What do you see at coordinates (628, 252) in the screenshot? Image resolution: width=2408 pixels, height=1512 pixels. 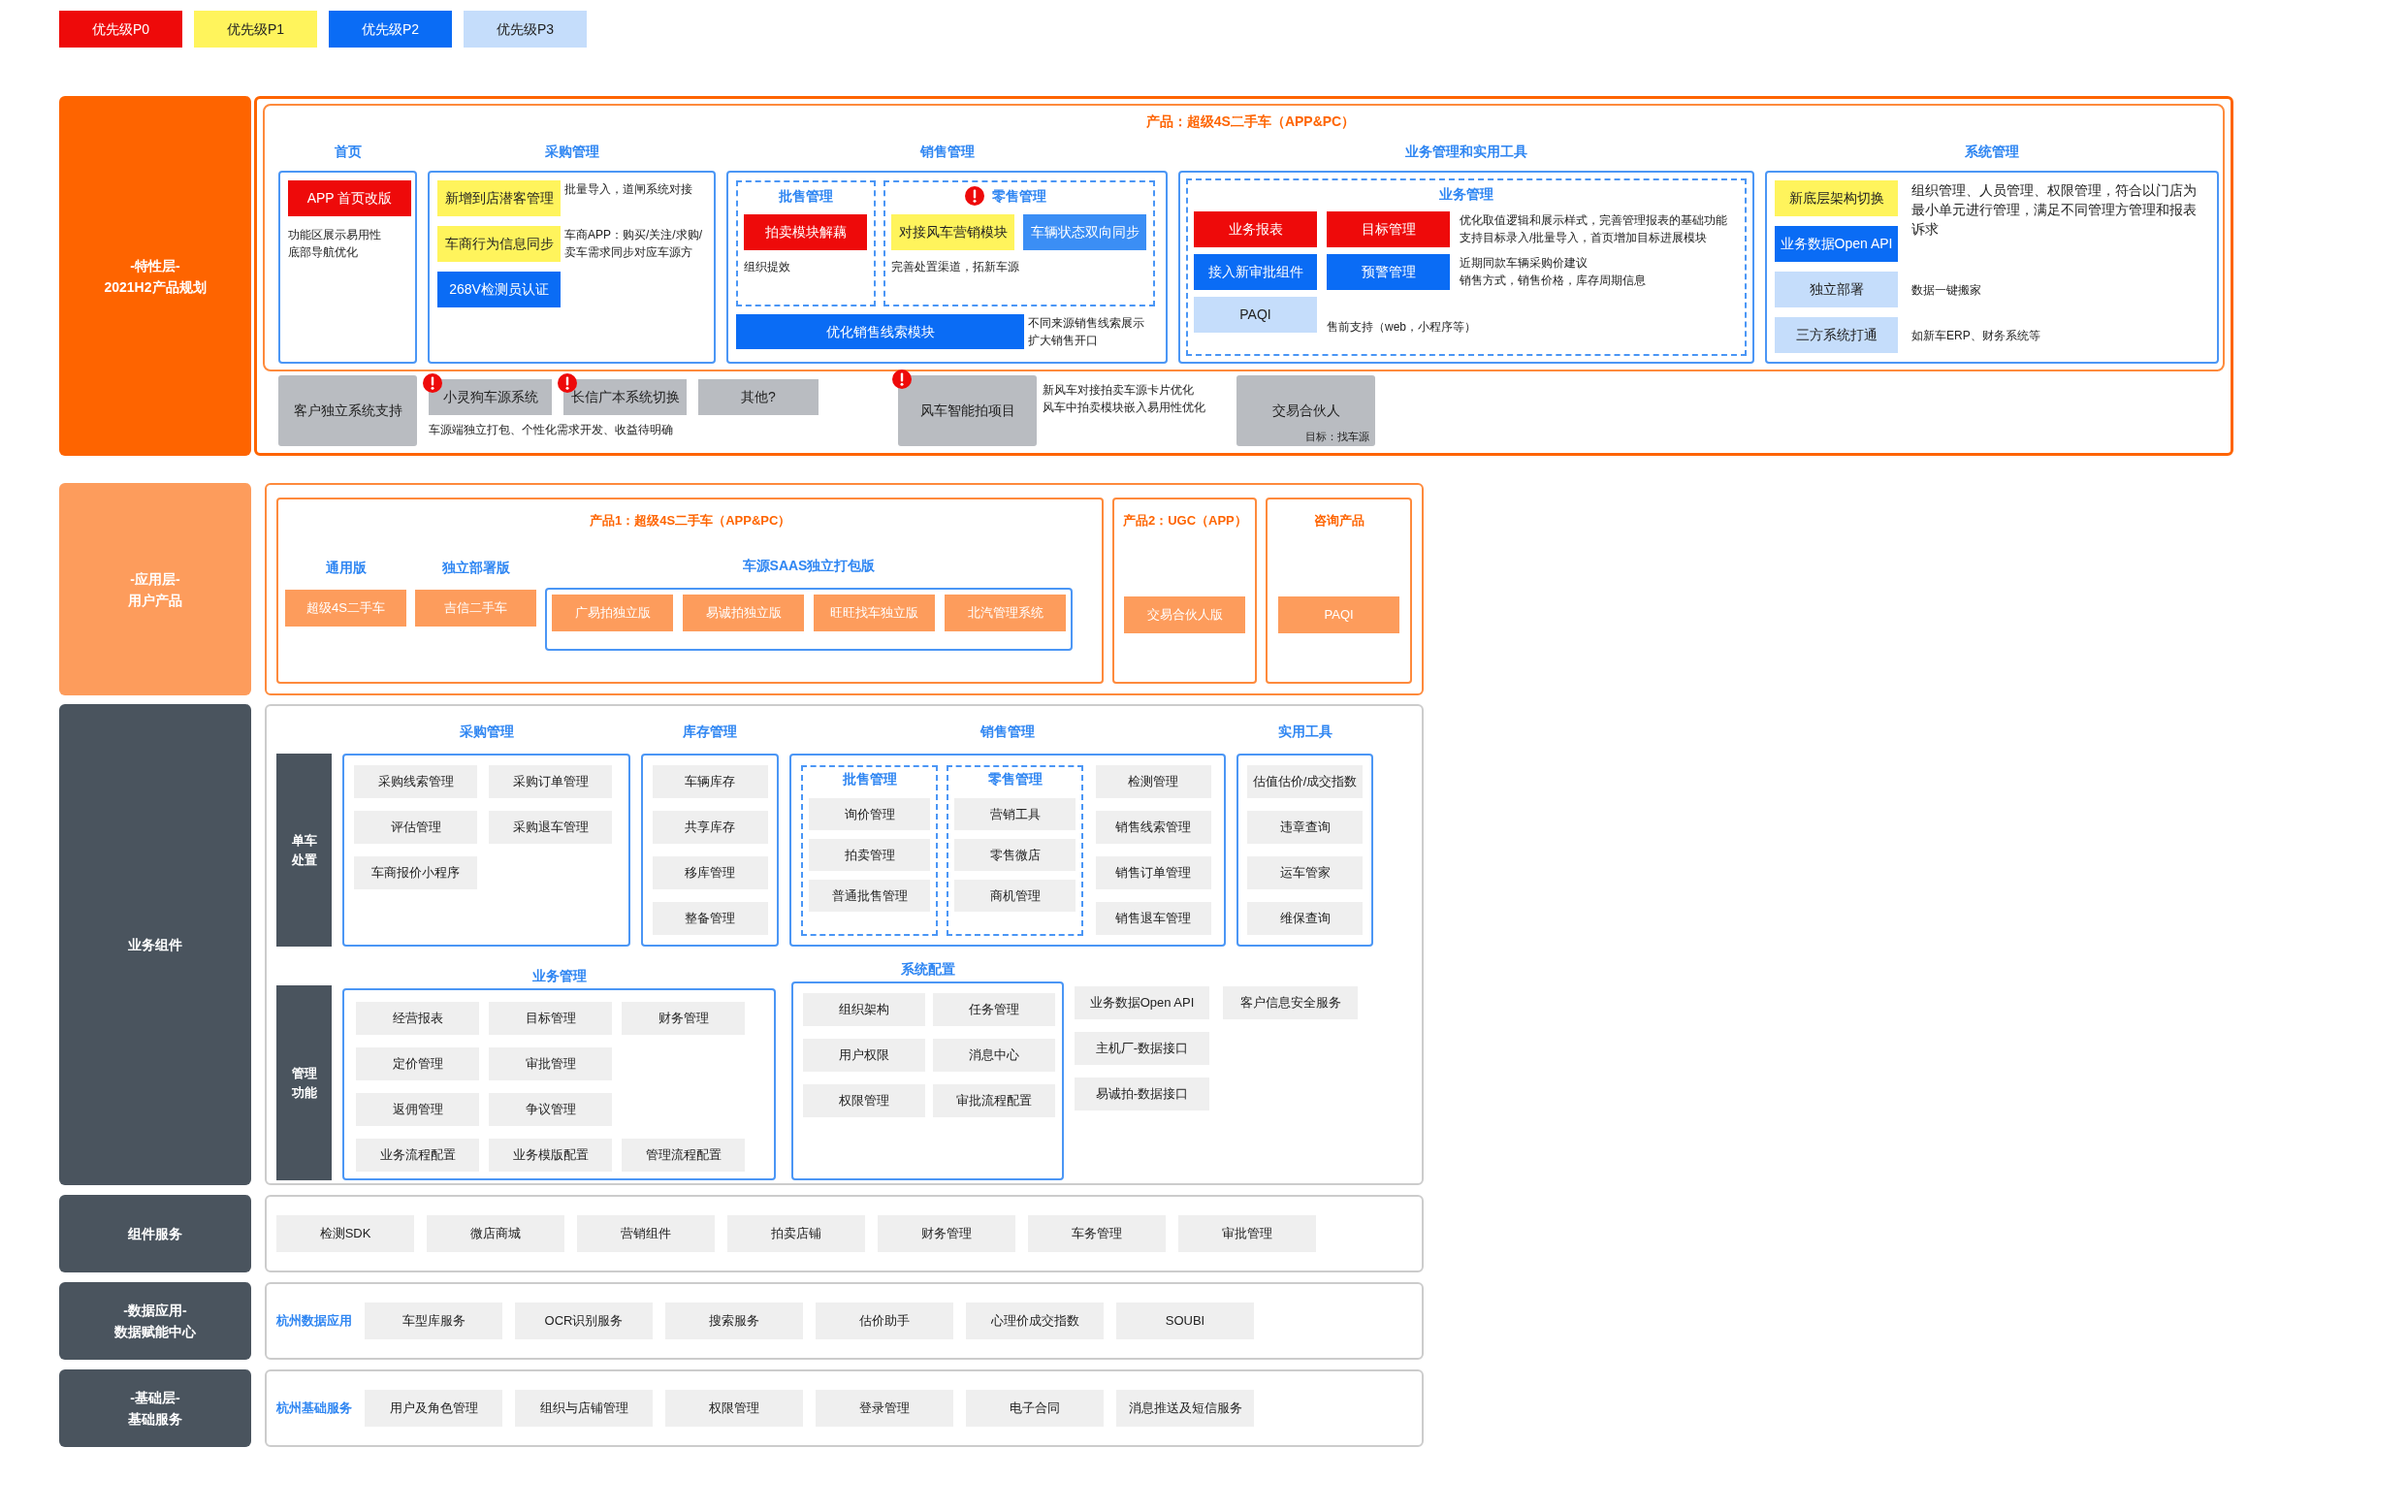 I see `note-text: 卖车需求同步对应车源方` at bounding box center [628, 252].